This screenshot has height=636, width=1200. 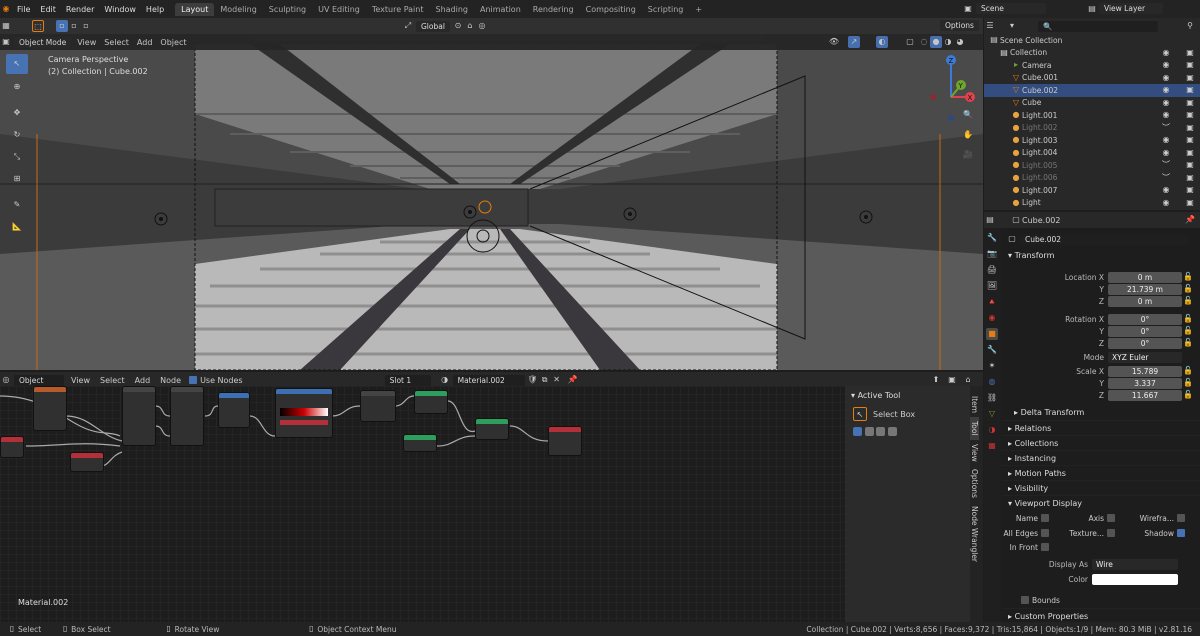 What do you see at coordinates (155, 9) in the screenshot?
I see `menu-help: Help` at bounding box center [155, 9].